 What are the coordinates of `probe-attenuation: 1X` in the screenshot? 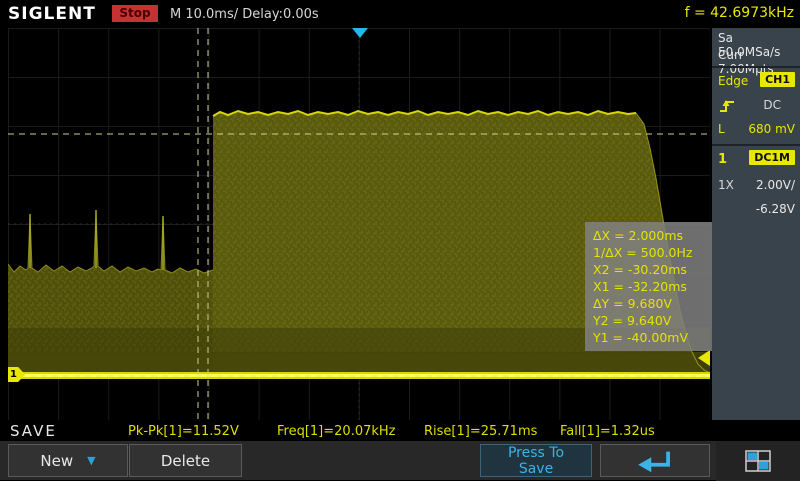 It's located at (726, 185).